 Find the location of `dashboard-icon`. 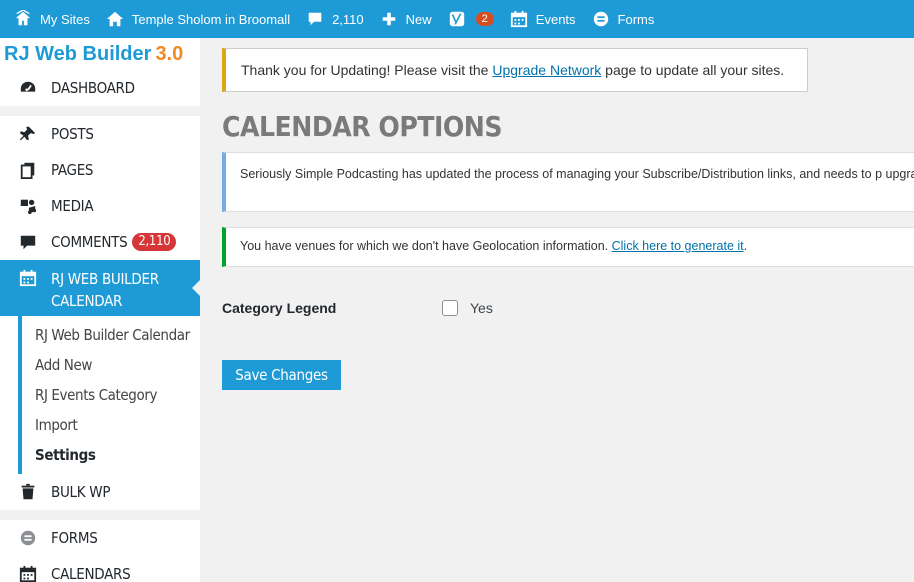

dashboard-icon is located at coordinates (28, 88).